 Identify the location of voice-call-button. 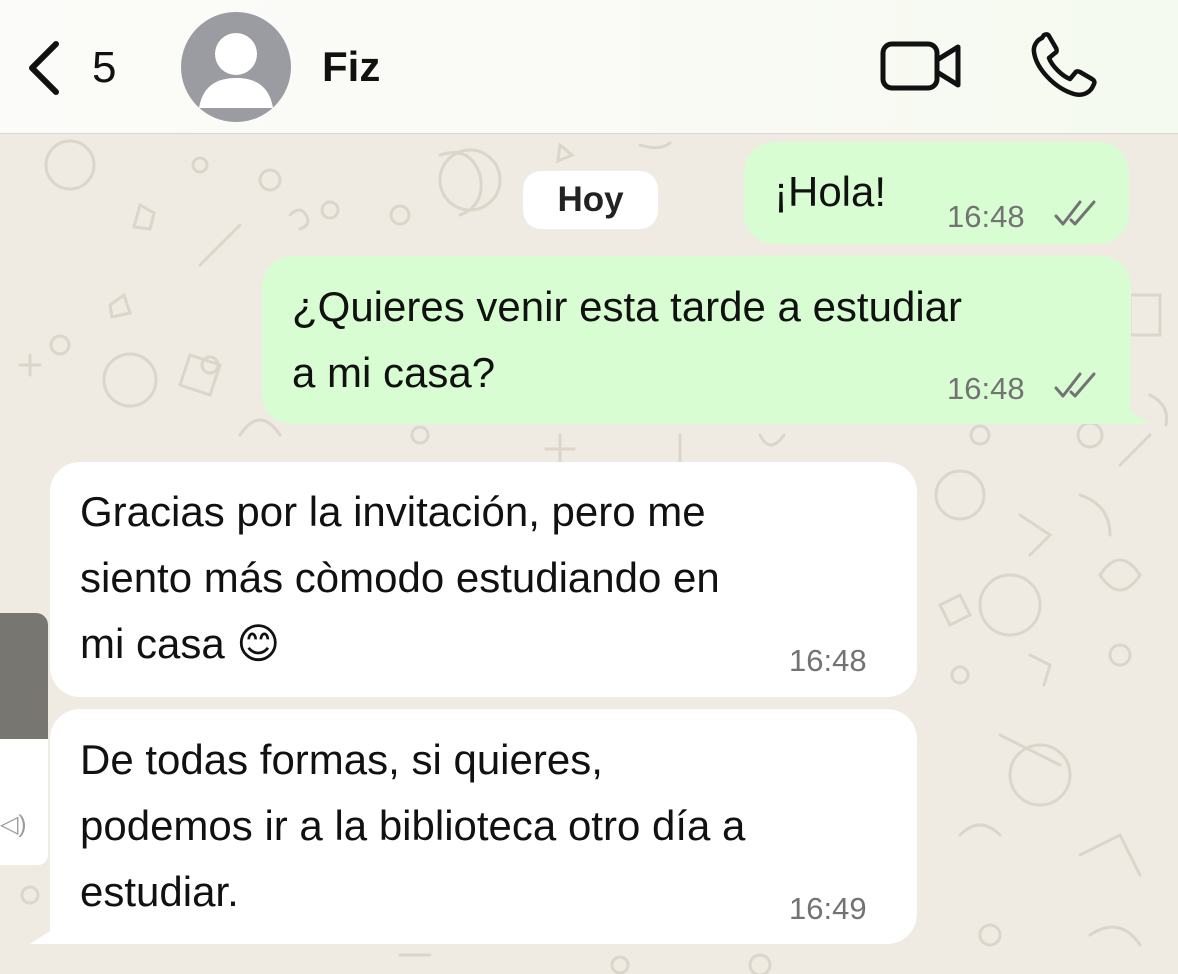
(1064, 66).